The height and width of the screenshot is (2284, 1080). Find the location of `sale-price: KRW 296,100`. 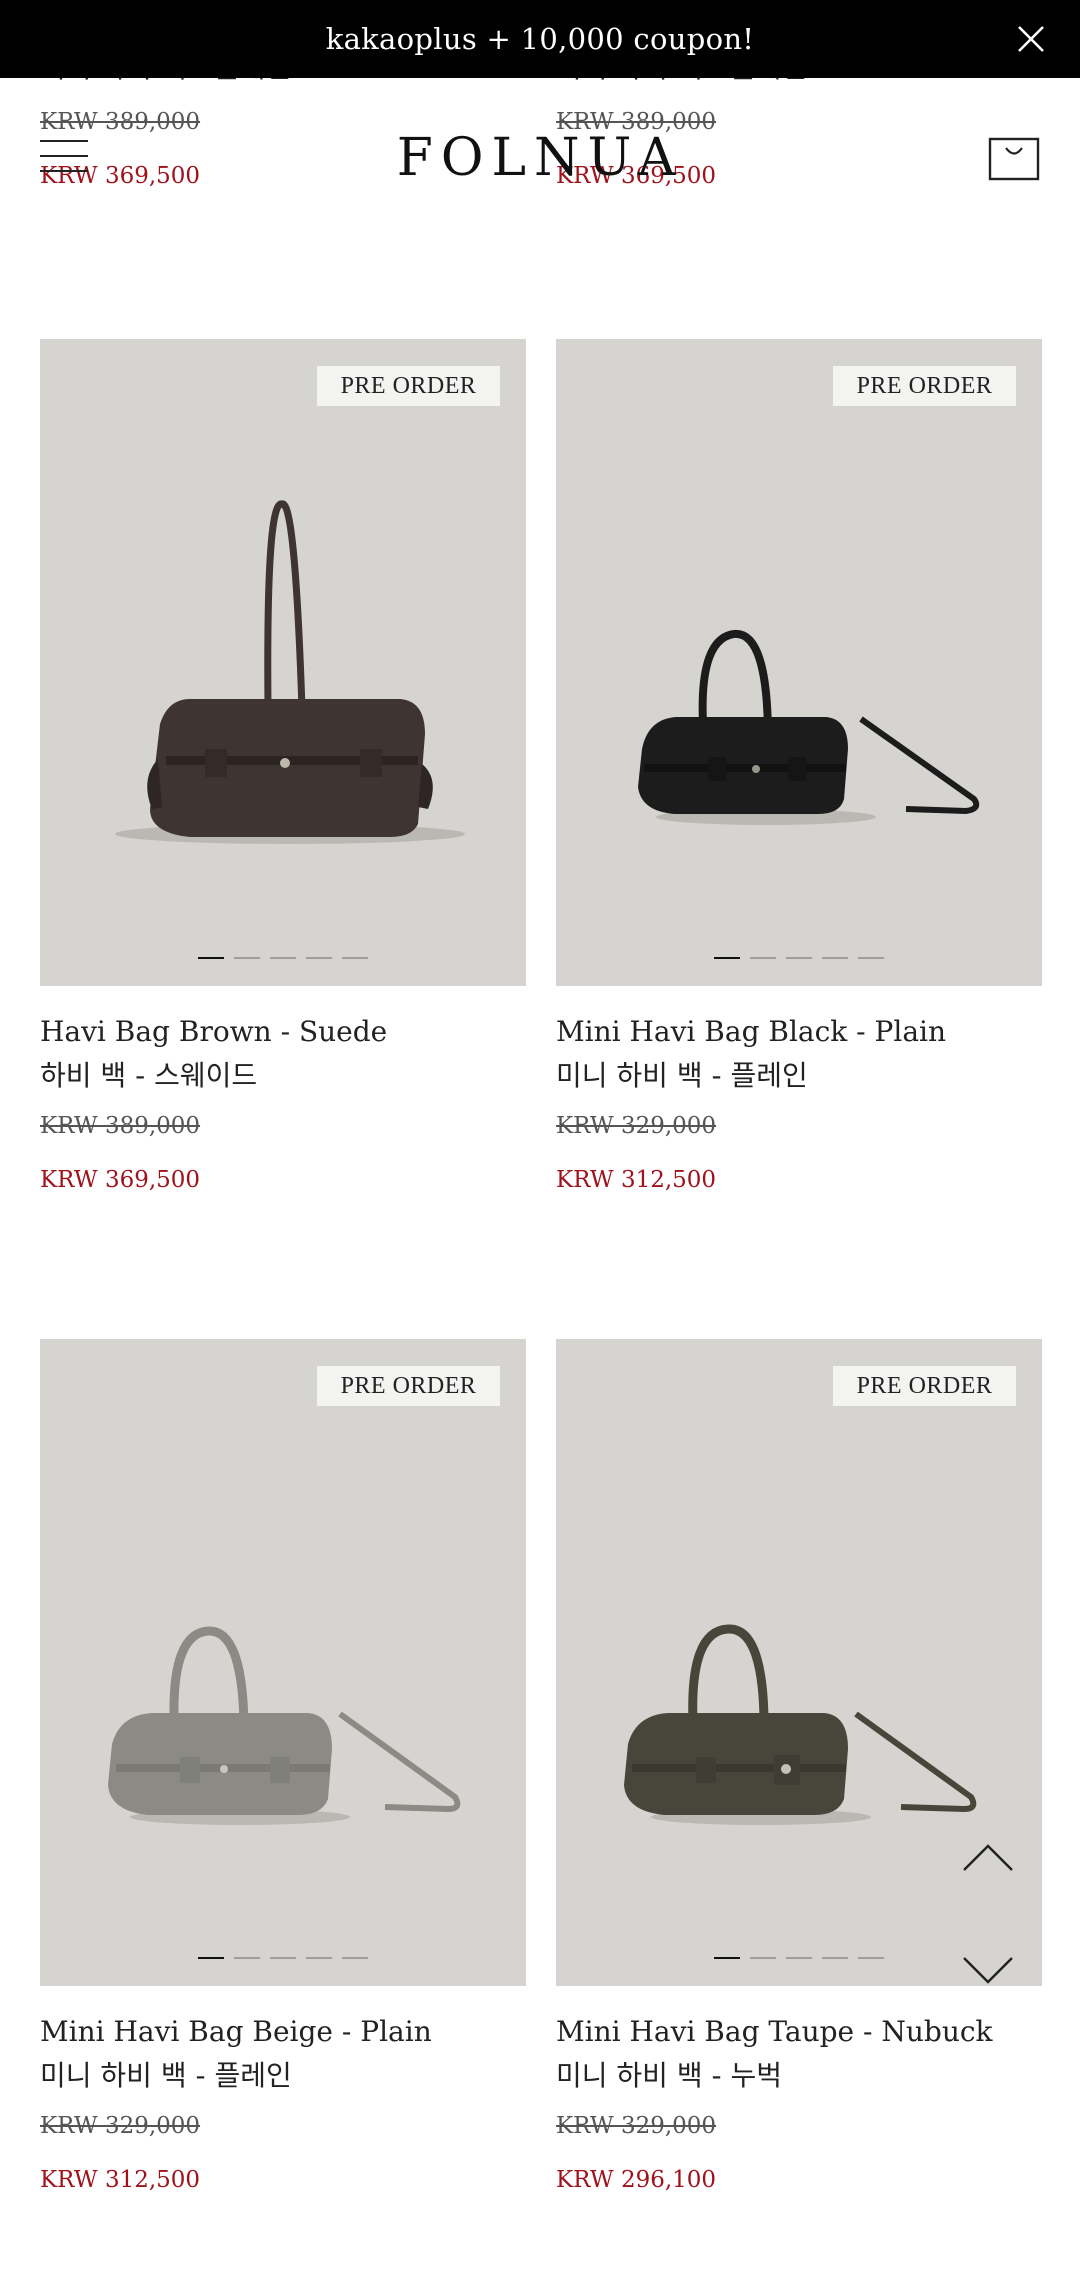

sale-price: KRW 296,100 is located at coordinates (636, 2180).